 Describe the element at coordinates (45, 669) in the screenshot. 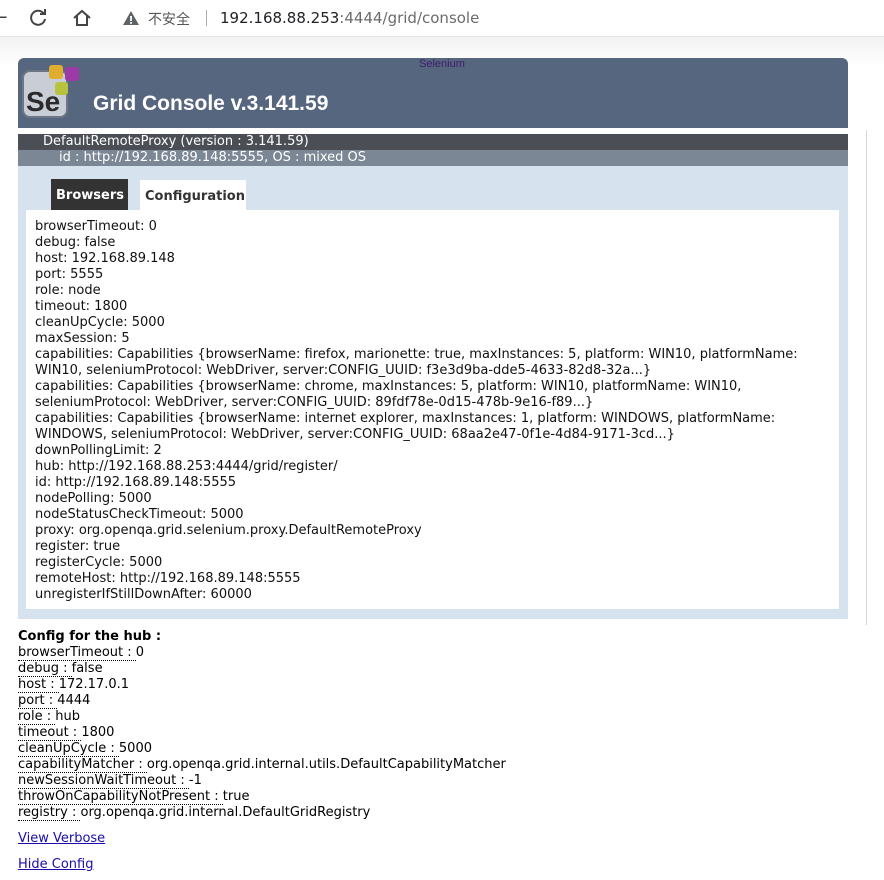

I see `hub-config-key: debug :` at that location.